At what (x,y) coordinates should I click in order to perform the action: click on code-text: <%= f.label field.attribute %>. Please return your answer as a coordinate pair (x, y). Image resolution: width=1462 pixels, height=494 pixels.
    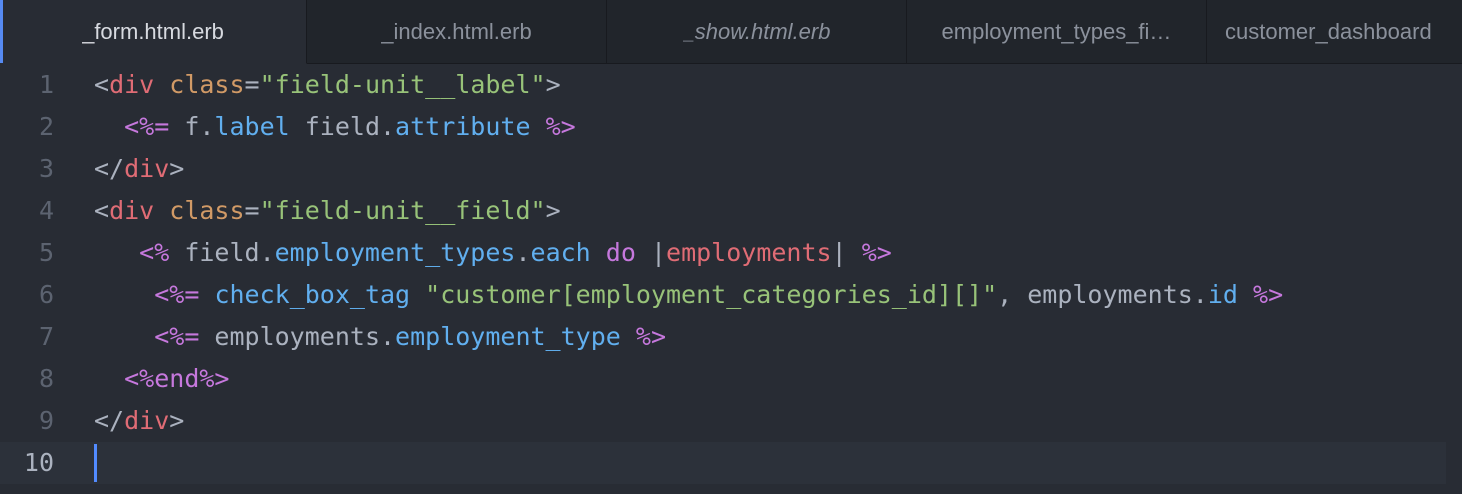
    Looking at the image, I should click on (335, 127).